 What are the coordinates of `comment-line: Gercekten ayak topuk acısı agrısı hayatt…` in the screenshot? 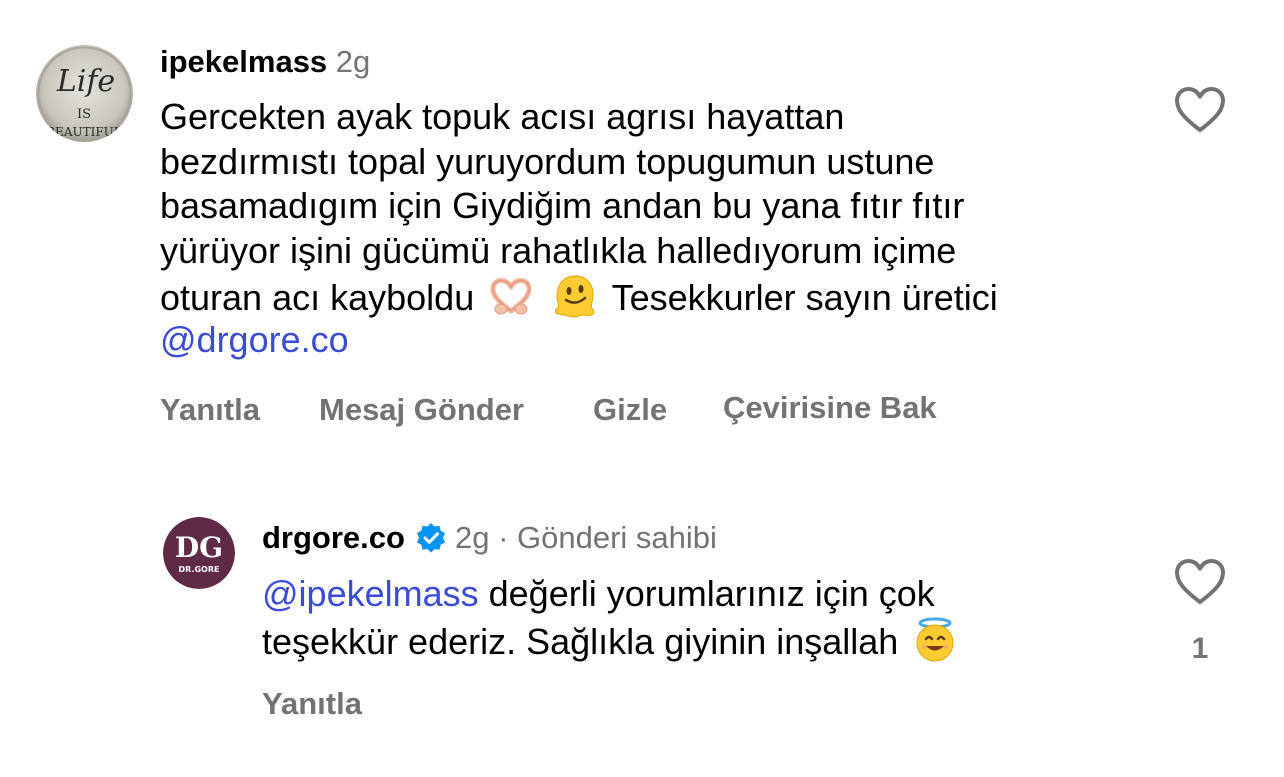 It's located at (502, 116).